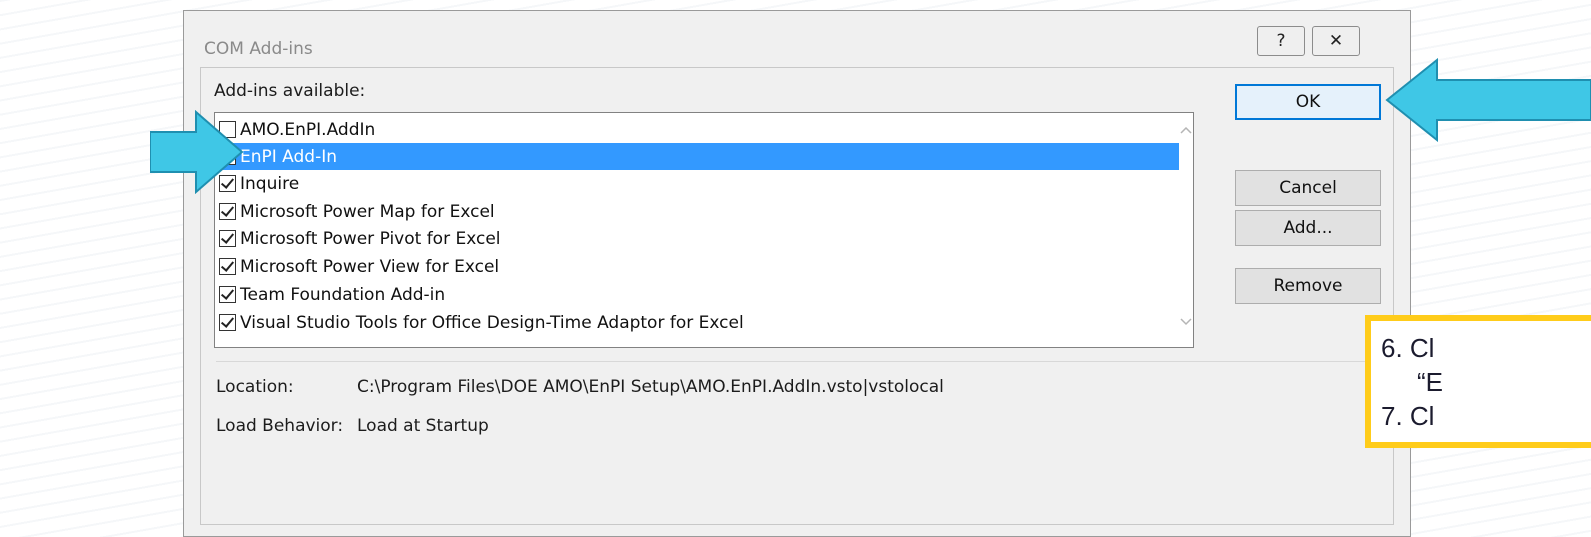  Describe the element at coordinates (290, 91) in the screenshot. I see `addins-available-label: Add-ins available:` at that location.